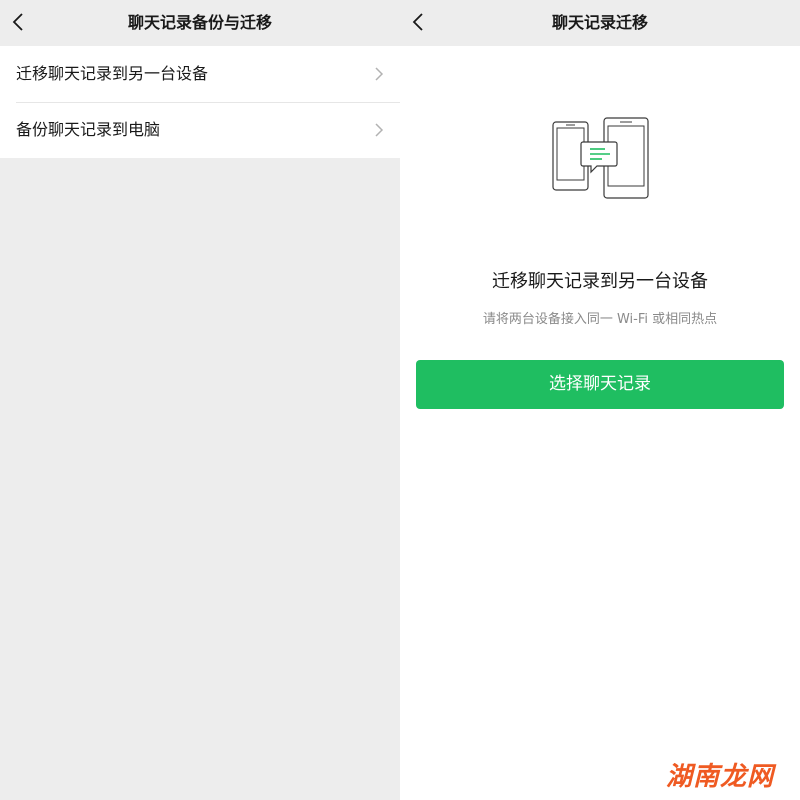 Image resolution: width=800 pixels, height=800 pixels. Describe the element at coordinates (600, 158) in the screenshot. I see `two-phones-transfer-icon` at that location.